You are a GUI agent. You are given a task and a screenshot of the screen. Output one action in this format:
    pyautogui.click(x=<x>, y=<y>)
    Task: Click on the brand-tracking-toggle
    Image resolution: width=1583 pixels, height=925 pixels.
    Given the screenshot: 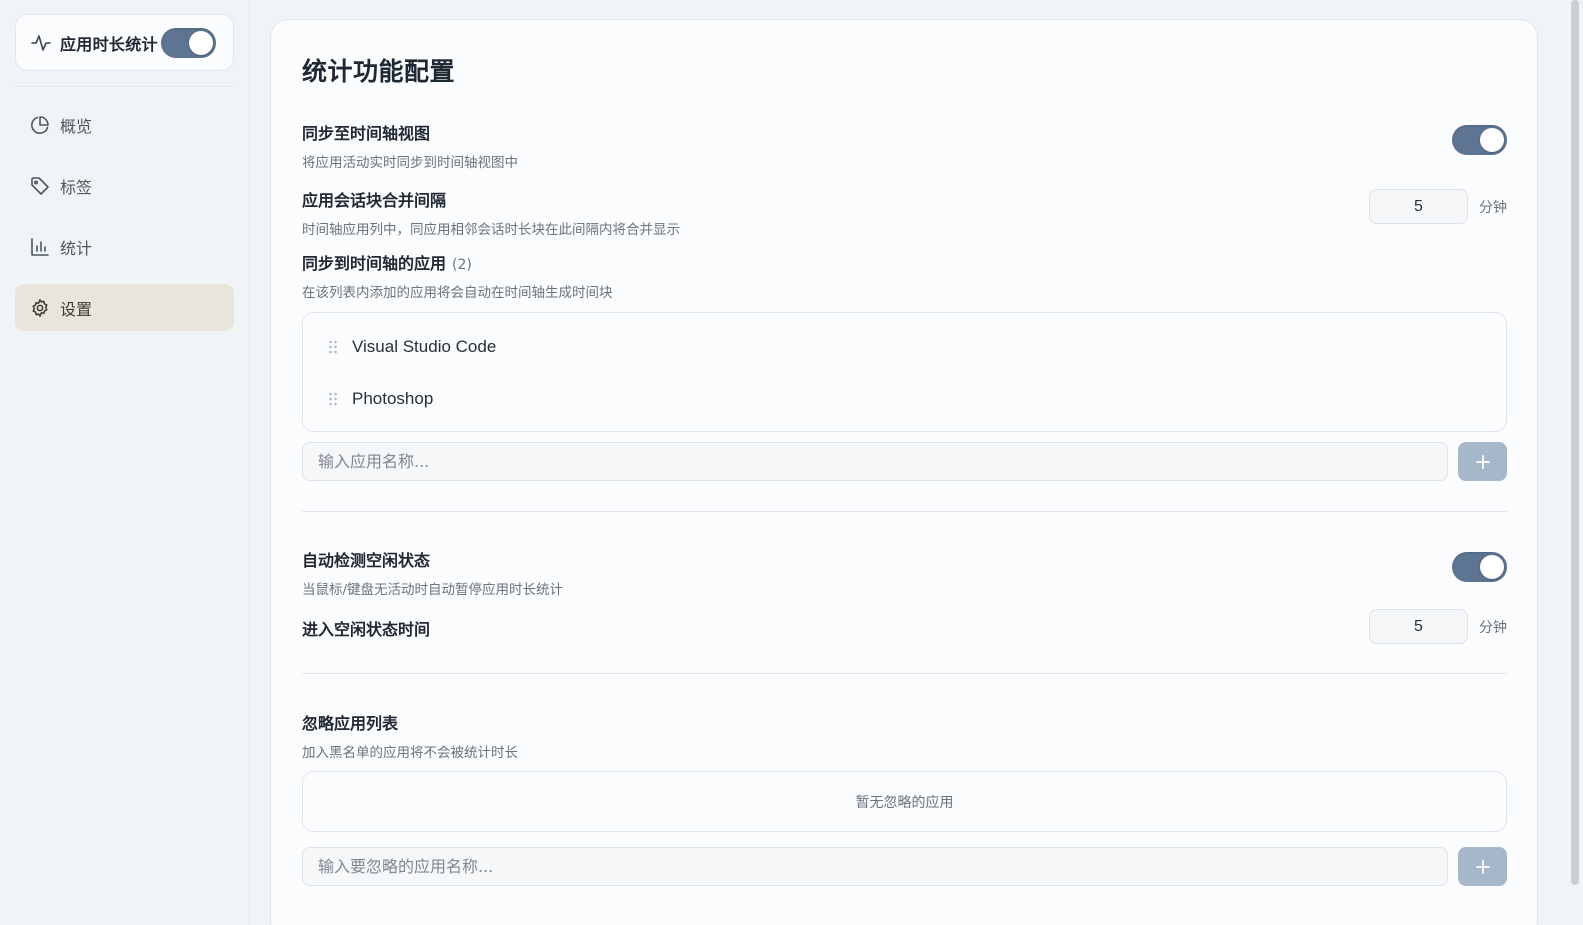 What is the action you would take?
    pyautogui.click(x=188, y=42)
    